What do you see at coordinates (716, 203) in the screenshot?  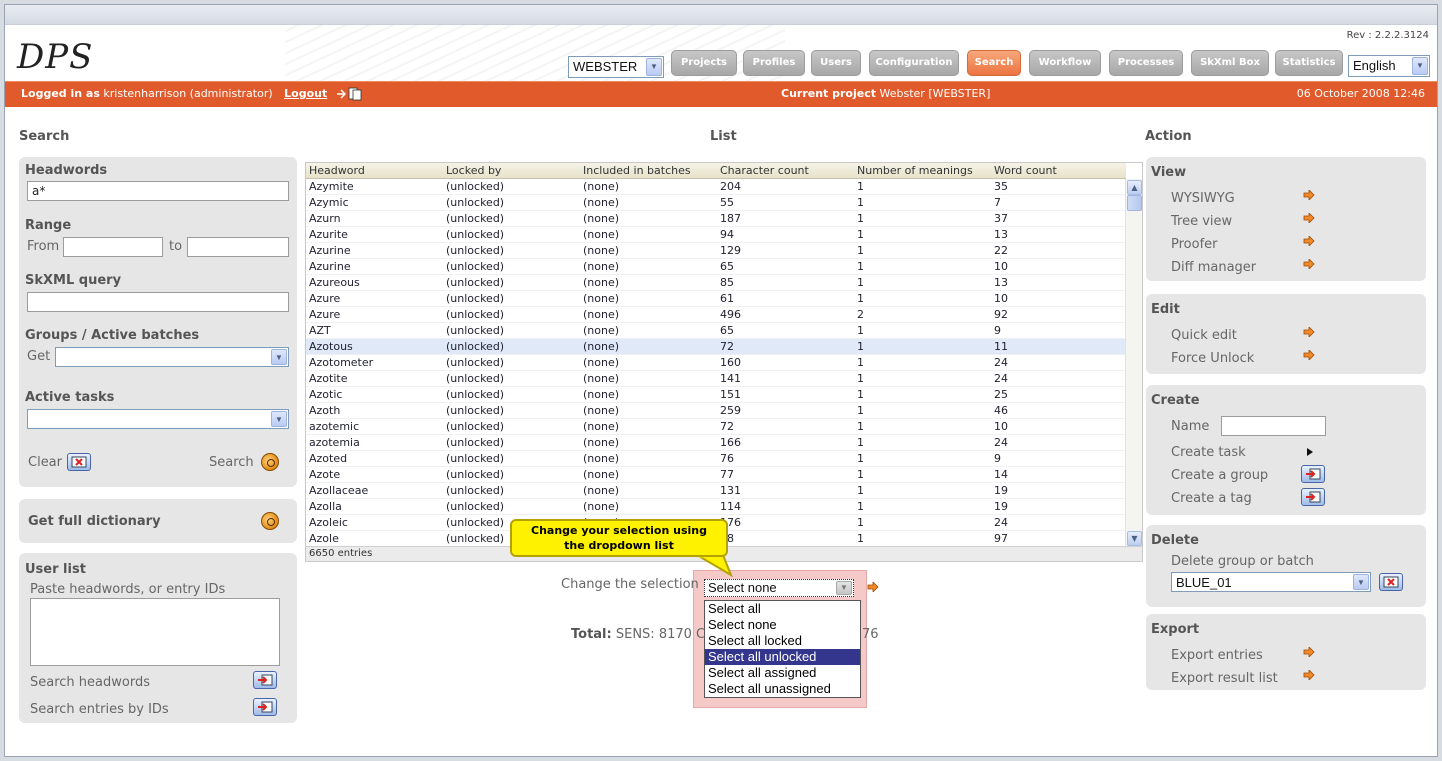 I see `table-row: Azymic (unlocked) (none) 55 1 7` at bounding box center [716, 203].